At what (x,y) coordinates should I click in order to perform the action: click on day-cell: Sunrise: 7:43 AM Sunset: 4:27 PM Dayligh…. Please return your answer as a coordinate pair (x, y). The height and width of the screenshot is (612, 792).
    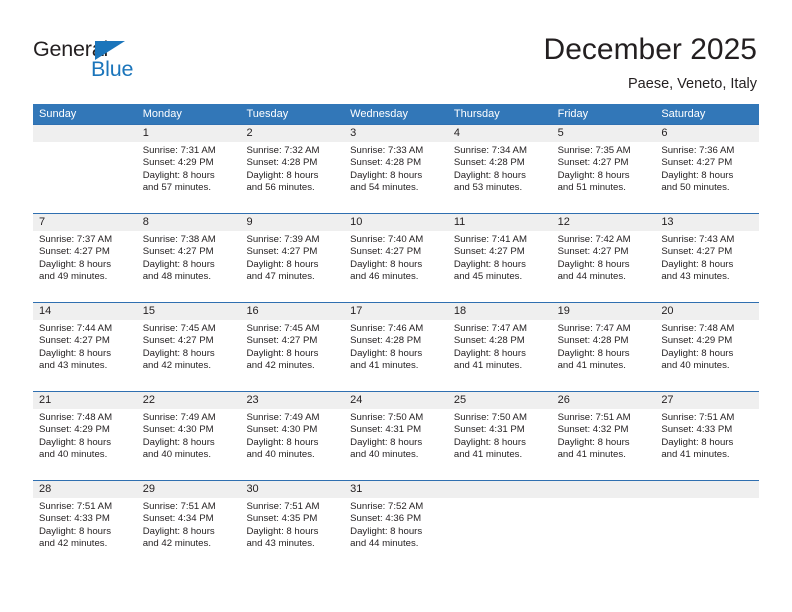
    Looking at the image, I should click on (707, 266).